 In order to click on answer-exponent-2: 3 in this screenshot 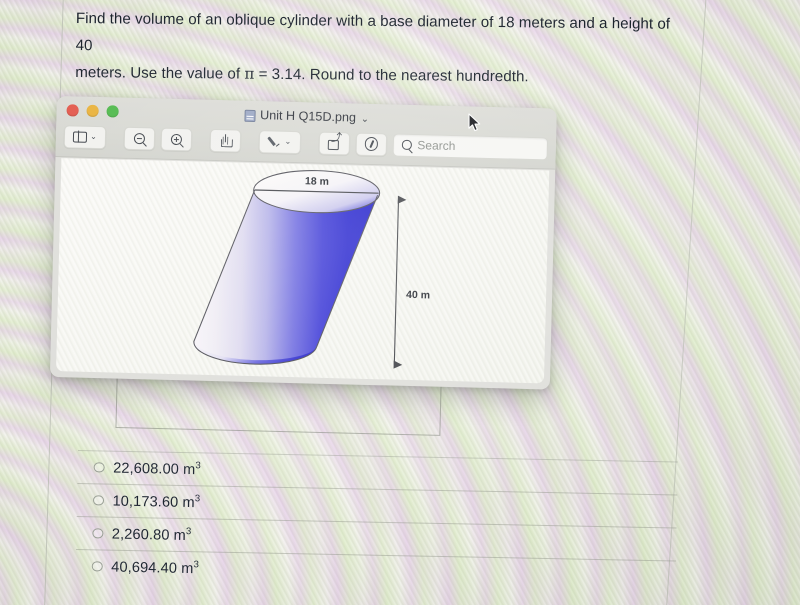, I will do `click(197, 499)`.